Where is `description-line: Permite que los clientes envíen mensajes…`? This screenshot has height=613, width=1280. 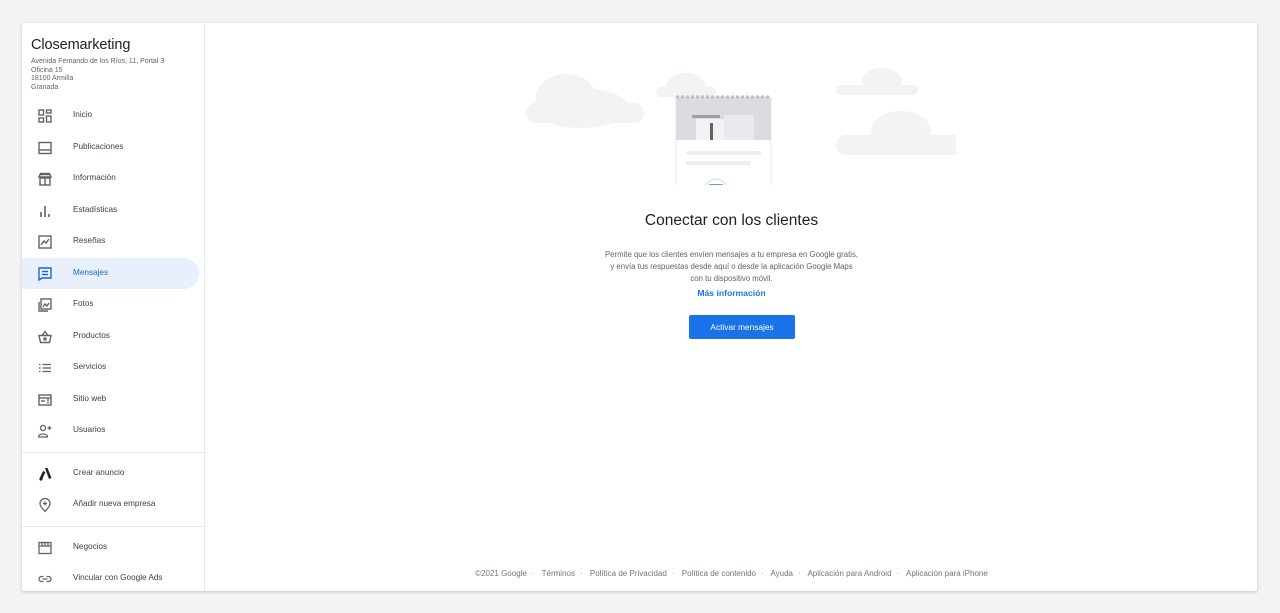
description-line: Permite que los clientes envíen mensajes… is located at coordinates (731, 254).